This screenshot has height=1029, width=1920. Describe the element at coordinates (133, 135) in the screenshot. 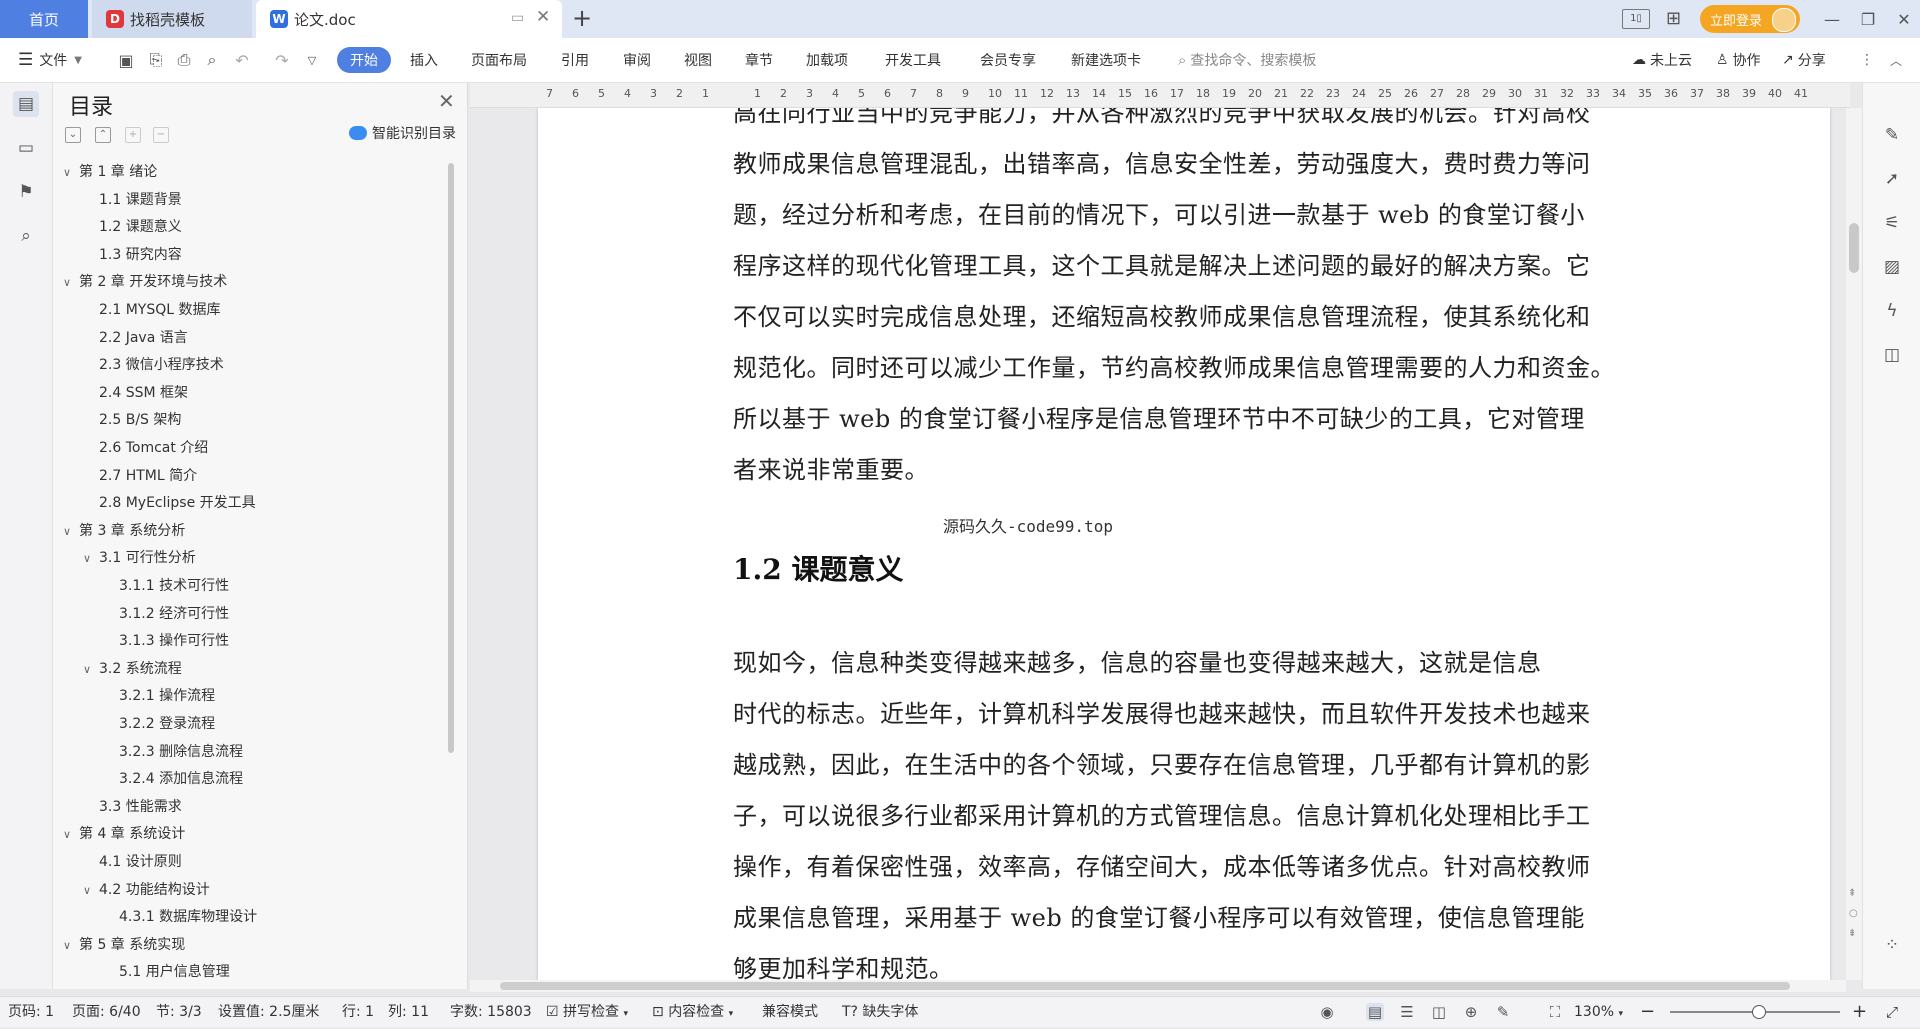

I see `add-heading-icon: +` at that location.